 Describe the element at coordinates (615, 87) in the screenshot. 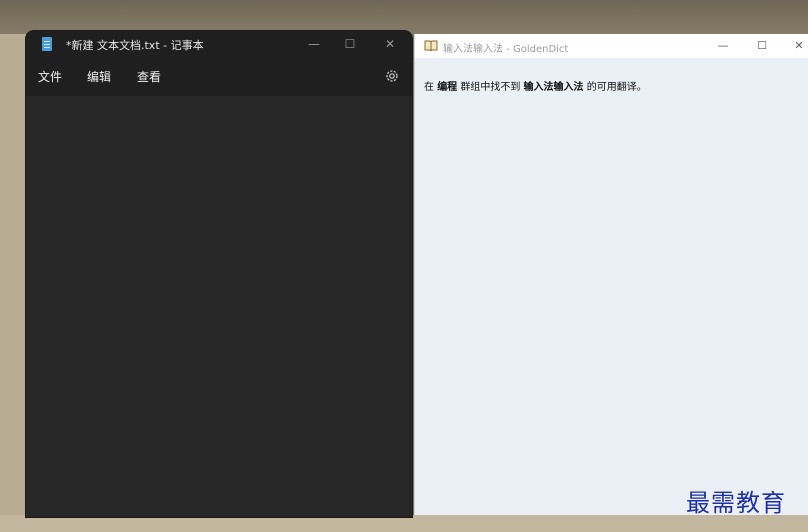

I see `message-suffix: 的可用翻译。` at that location.